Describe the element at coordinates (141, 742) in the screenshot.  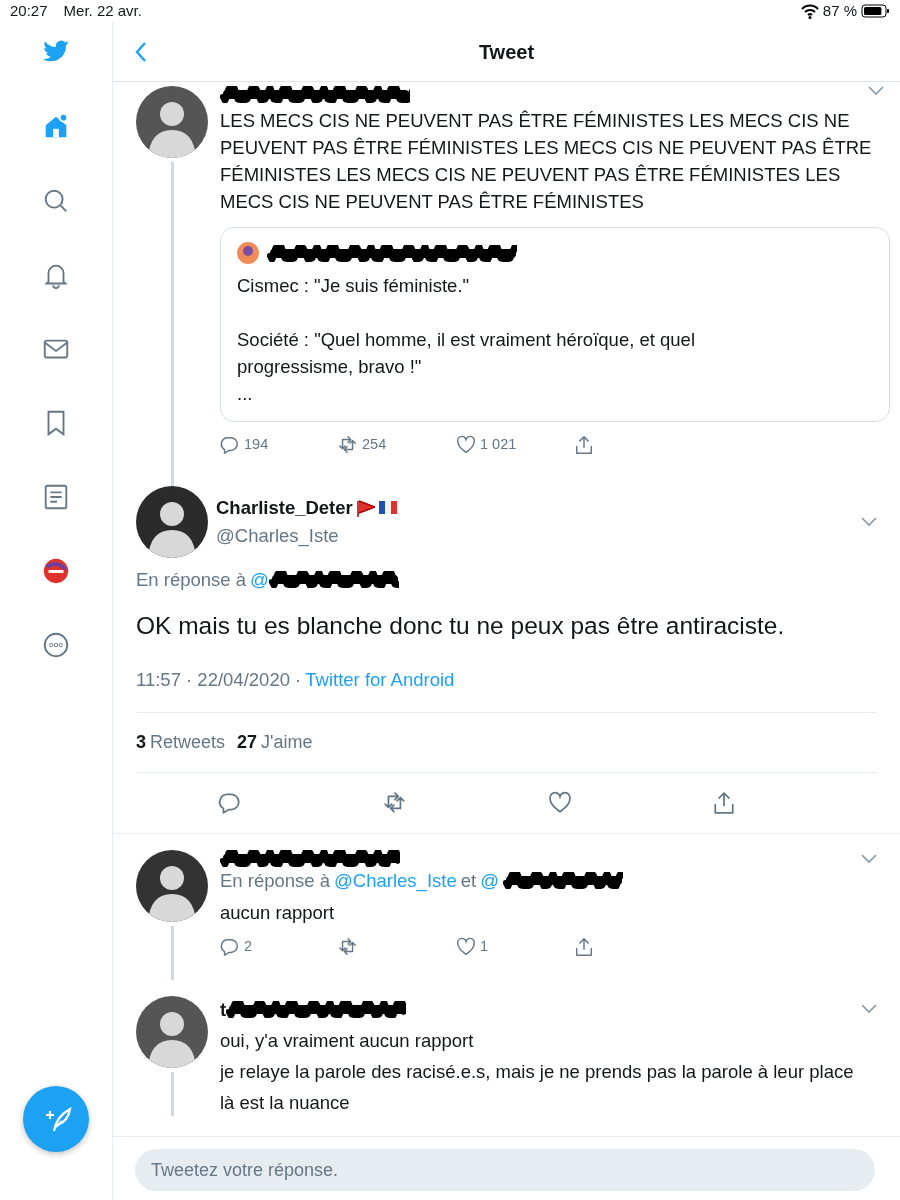
I see `retweet-count: 3` at that location.